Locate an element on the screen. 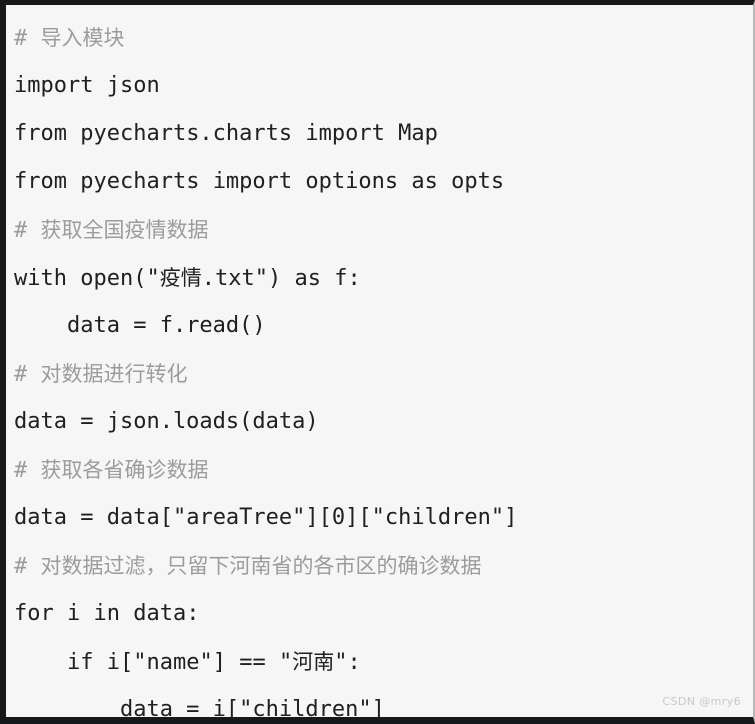 The width and height of the screenshot is (755, 724). code-line: # 获取各省确诊数据 is located at coordinates (379, 470).